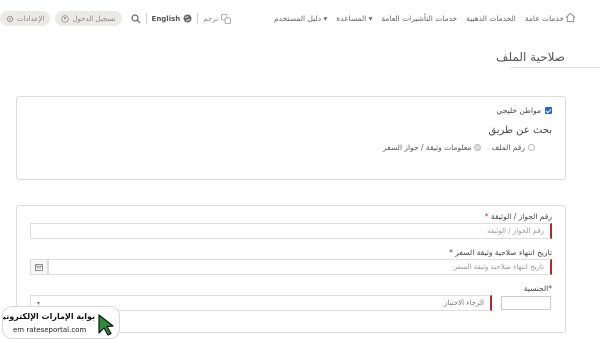 This screenshot has width=600, height=339. I want to click on home-icon, so click(570, 17).